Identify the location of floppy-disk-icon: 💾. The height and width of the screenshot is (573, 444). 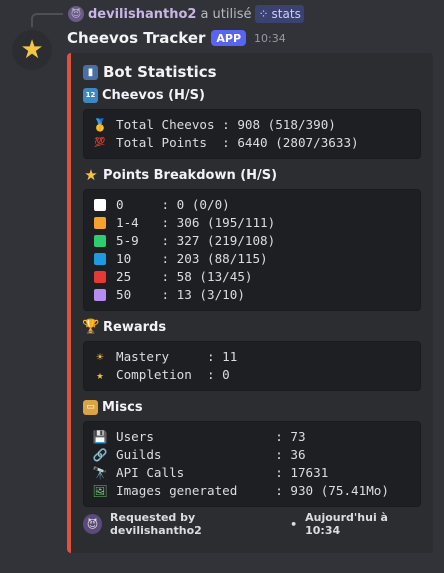
(100, 437).